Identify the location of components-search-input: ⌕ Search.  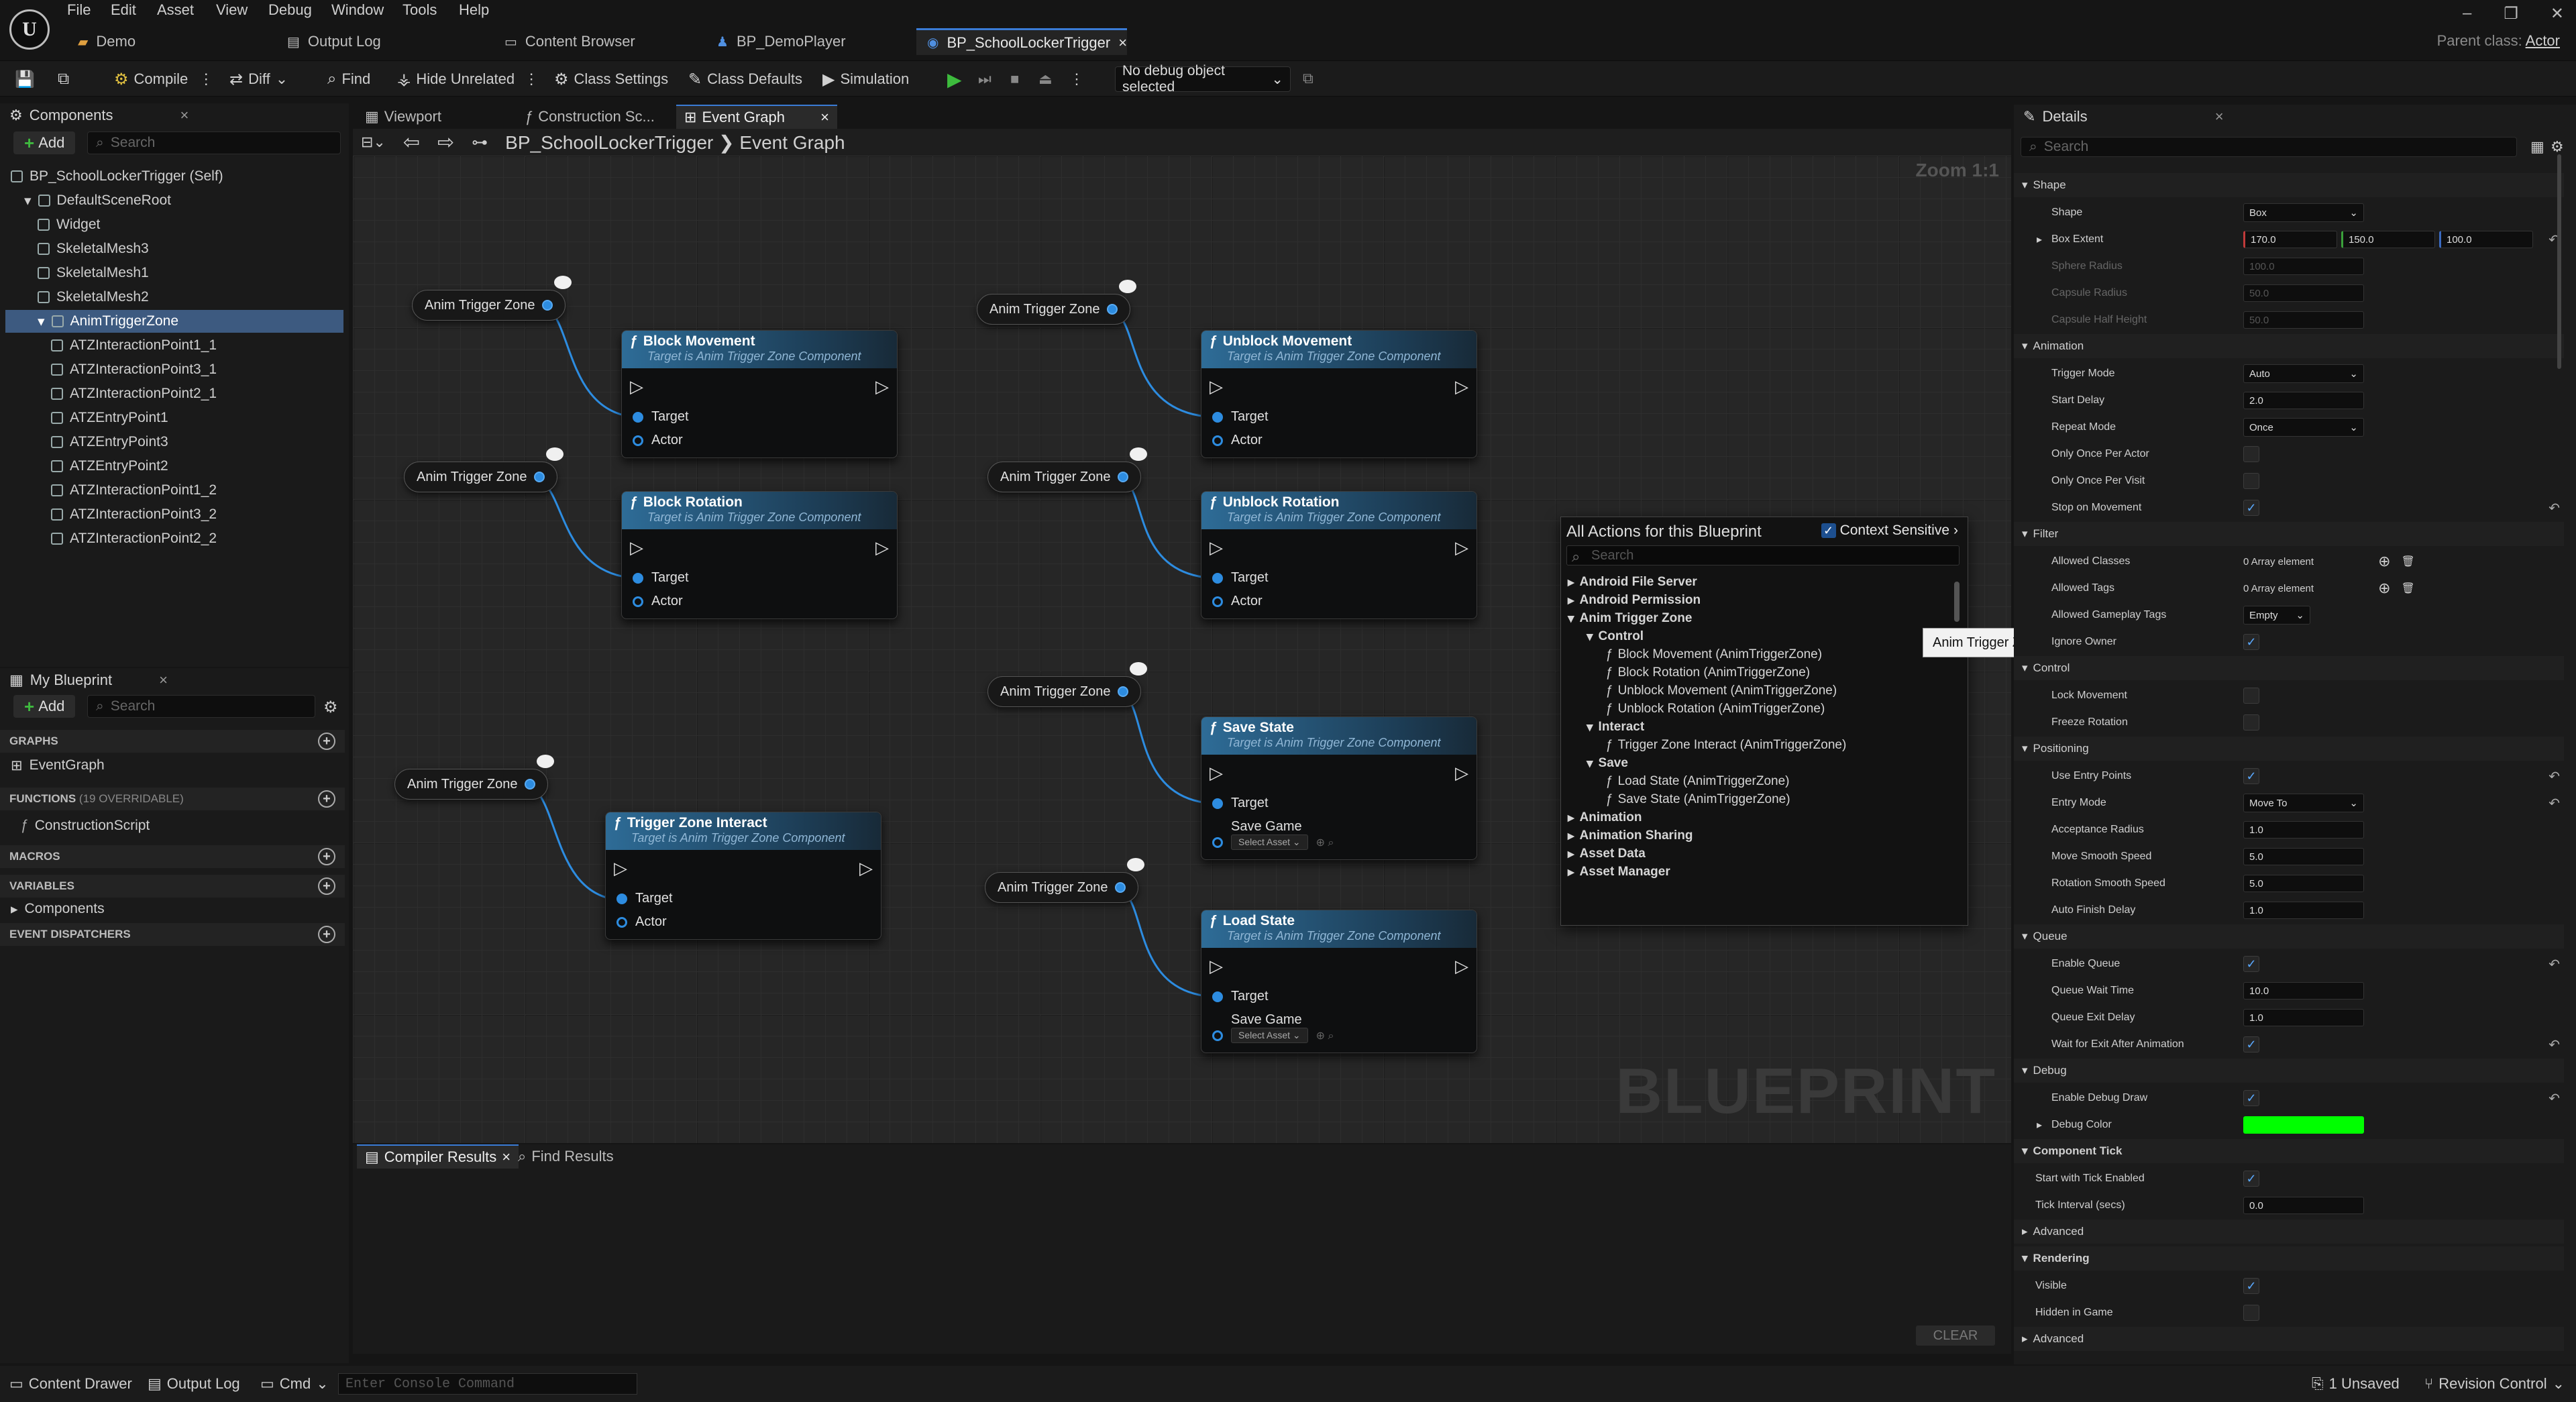
(214, 142).